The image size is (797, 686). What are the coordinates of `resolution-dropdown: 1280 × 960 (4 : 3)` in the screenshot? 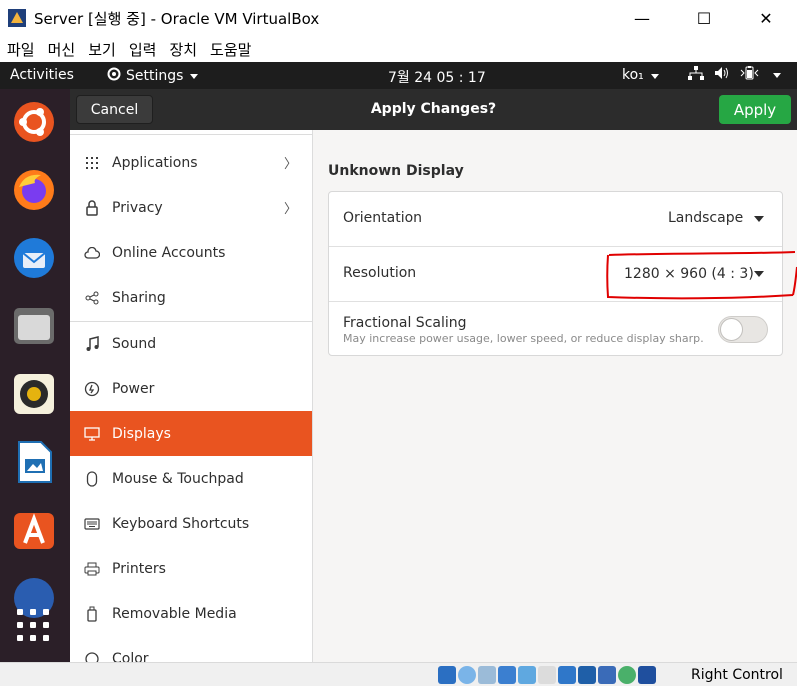 It's located at (689, 274).